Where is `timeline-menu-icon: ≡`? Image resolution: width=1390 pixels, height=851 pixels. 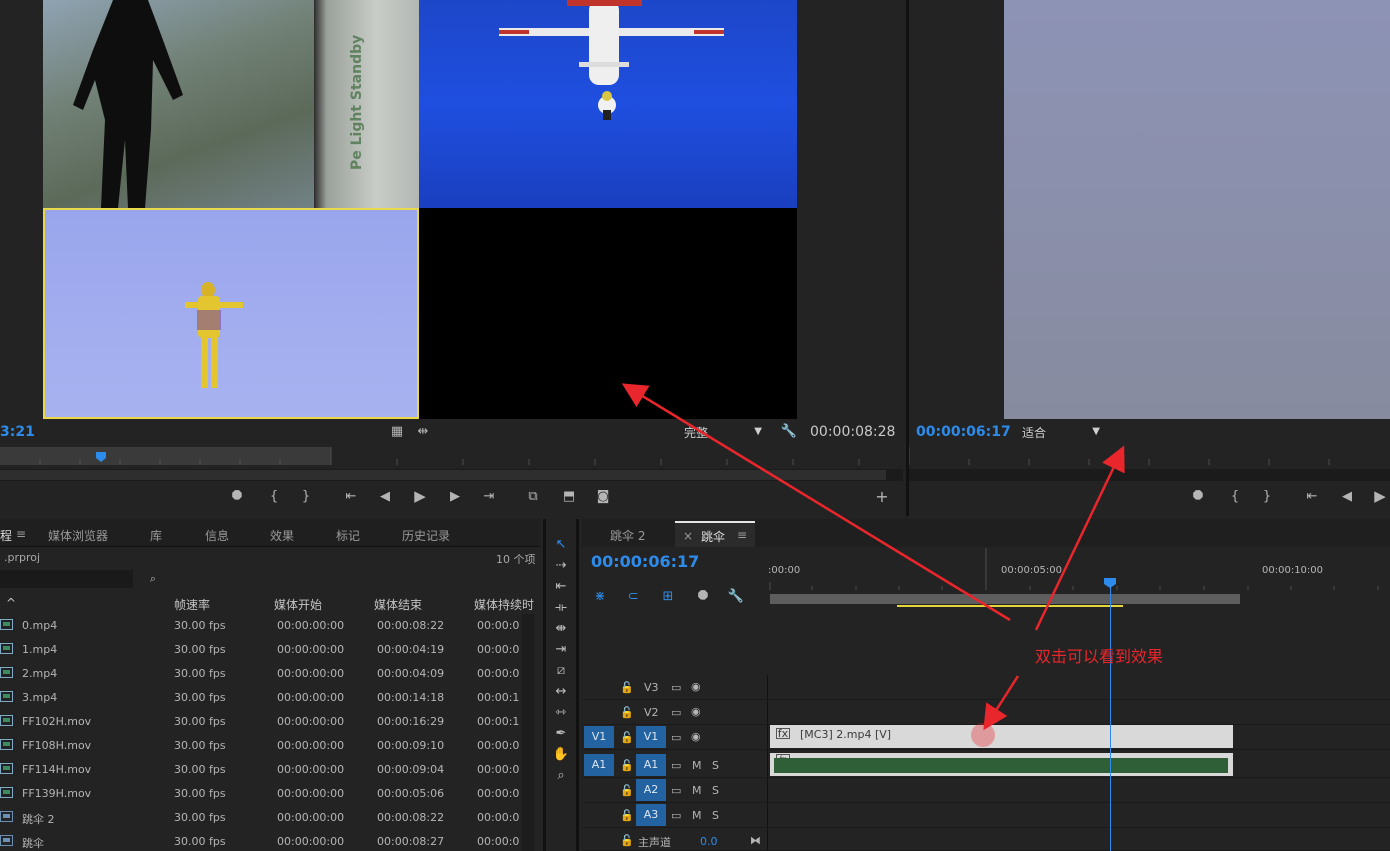
timeline-menu-icon: ≡ is located at coordinates (742, 535).